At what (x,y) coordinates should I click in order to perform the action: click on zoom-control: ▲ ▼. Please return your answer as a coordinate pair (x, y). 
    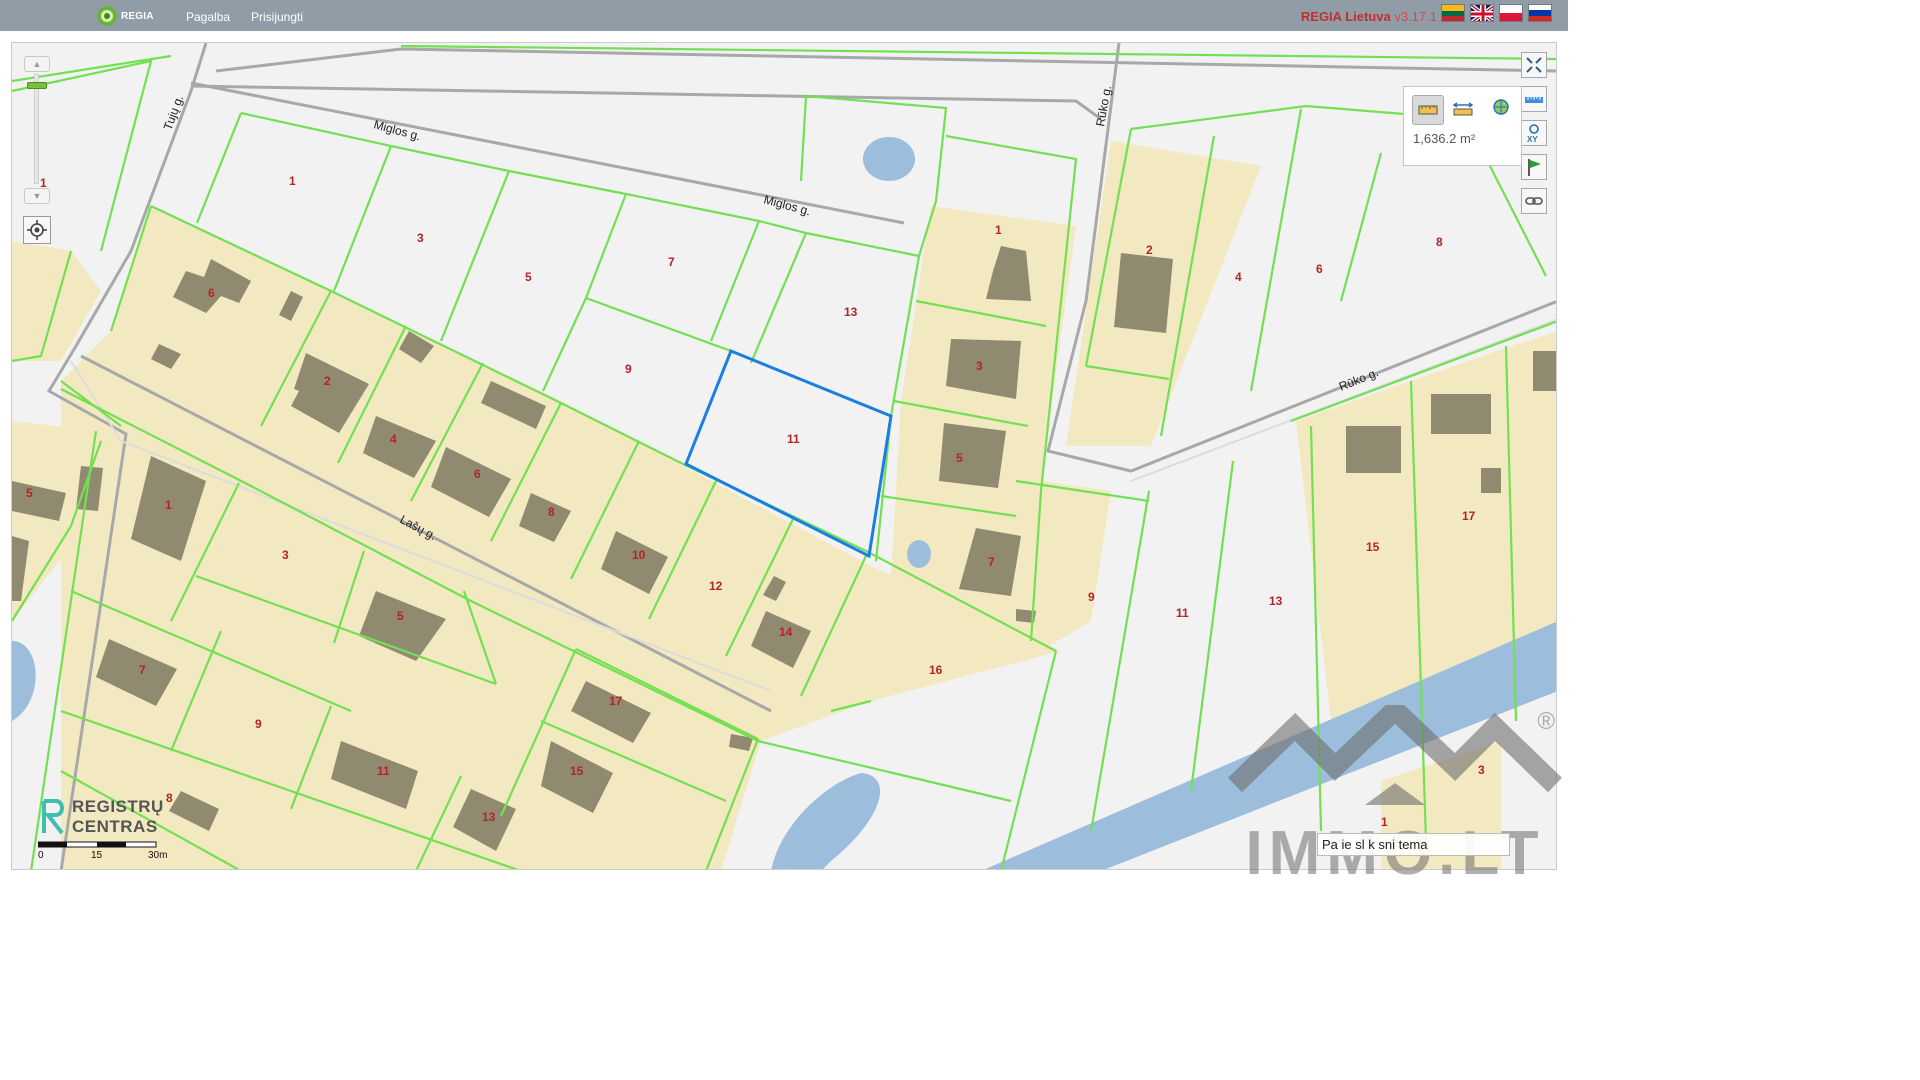
    Looking at the image, I should click on (37, 129).